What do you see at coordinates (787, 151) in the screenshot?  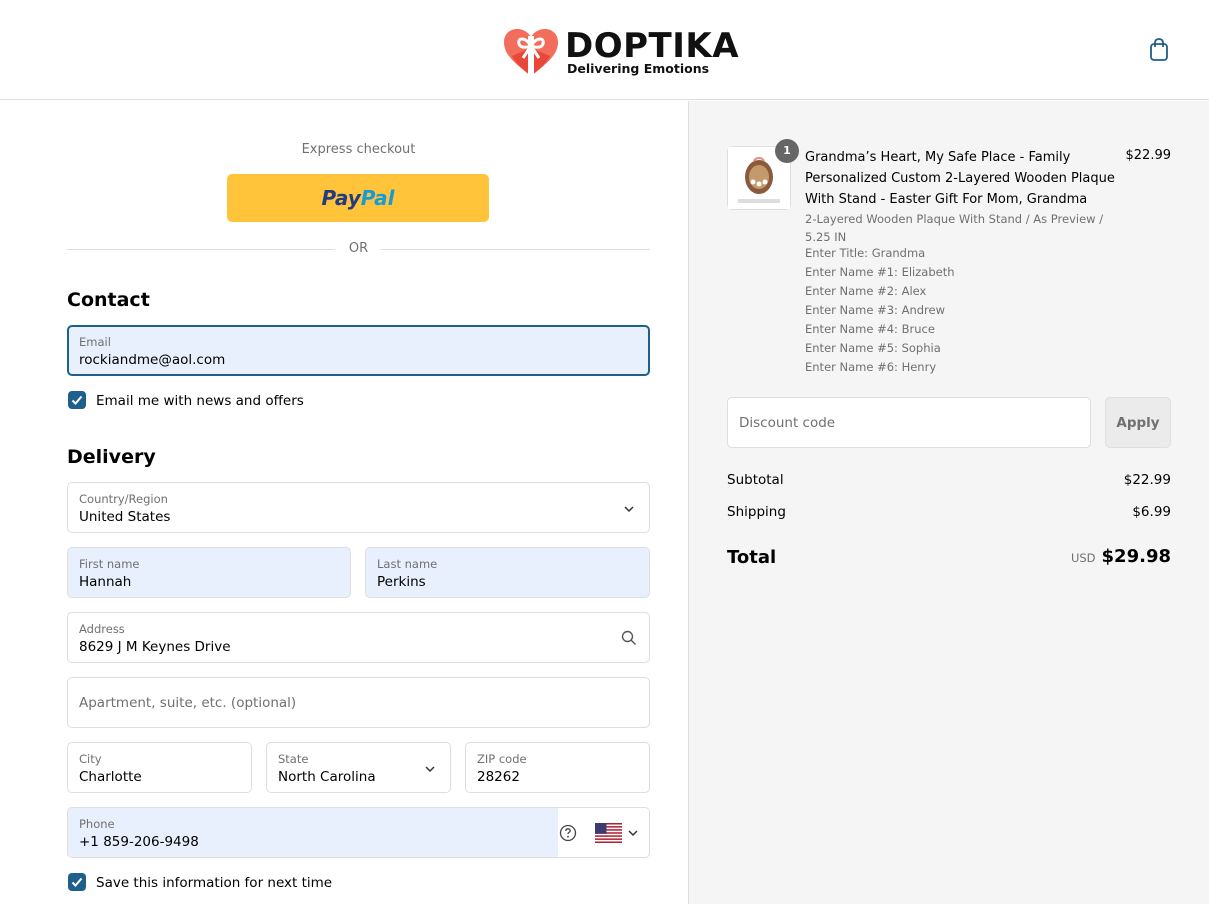 I see `quantity-badge: 1` at bounding box center [787, 151].